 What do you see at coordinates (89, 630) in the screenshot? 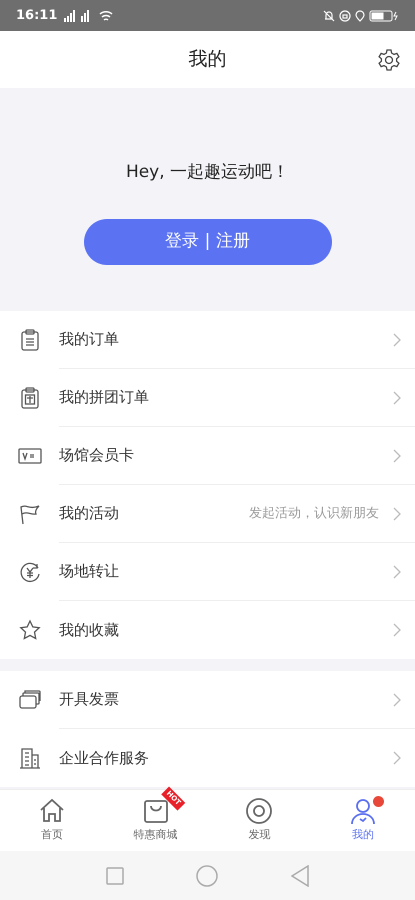
I see `menu-label: 我的收藏` at bounding box center [89, 630].